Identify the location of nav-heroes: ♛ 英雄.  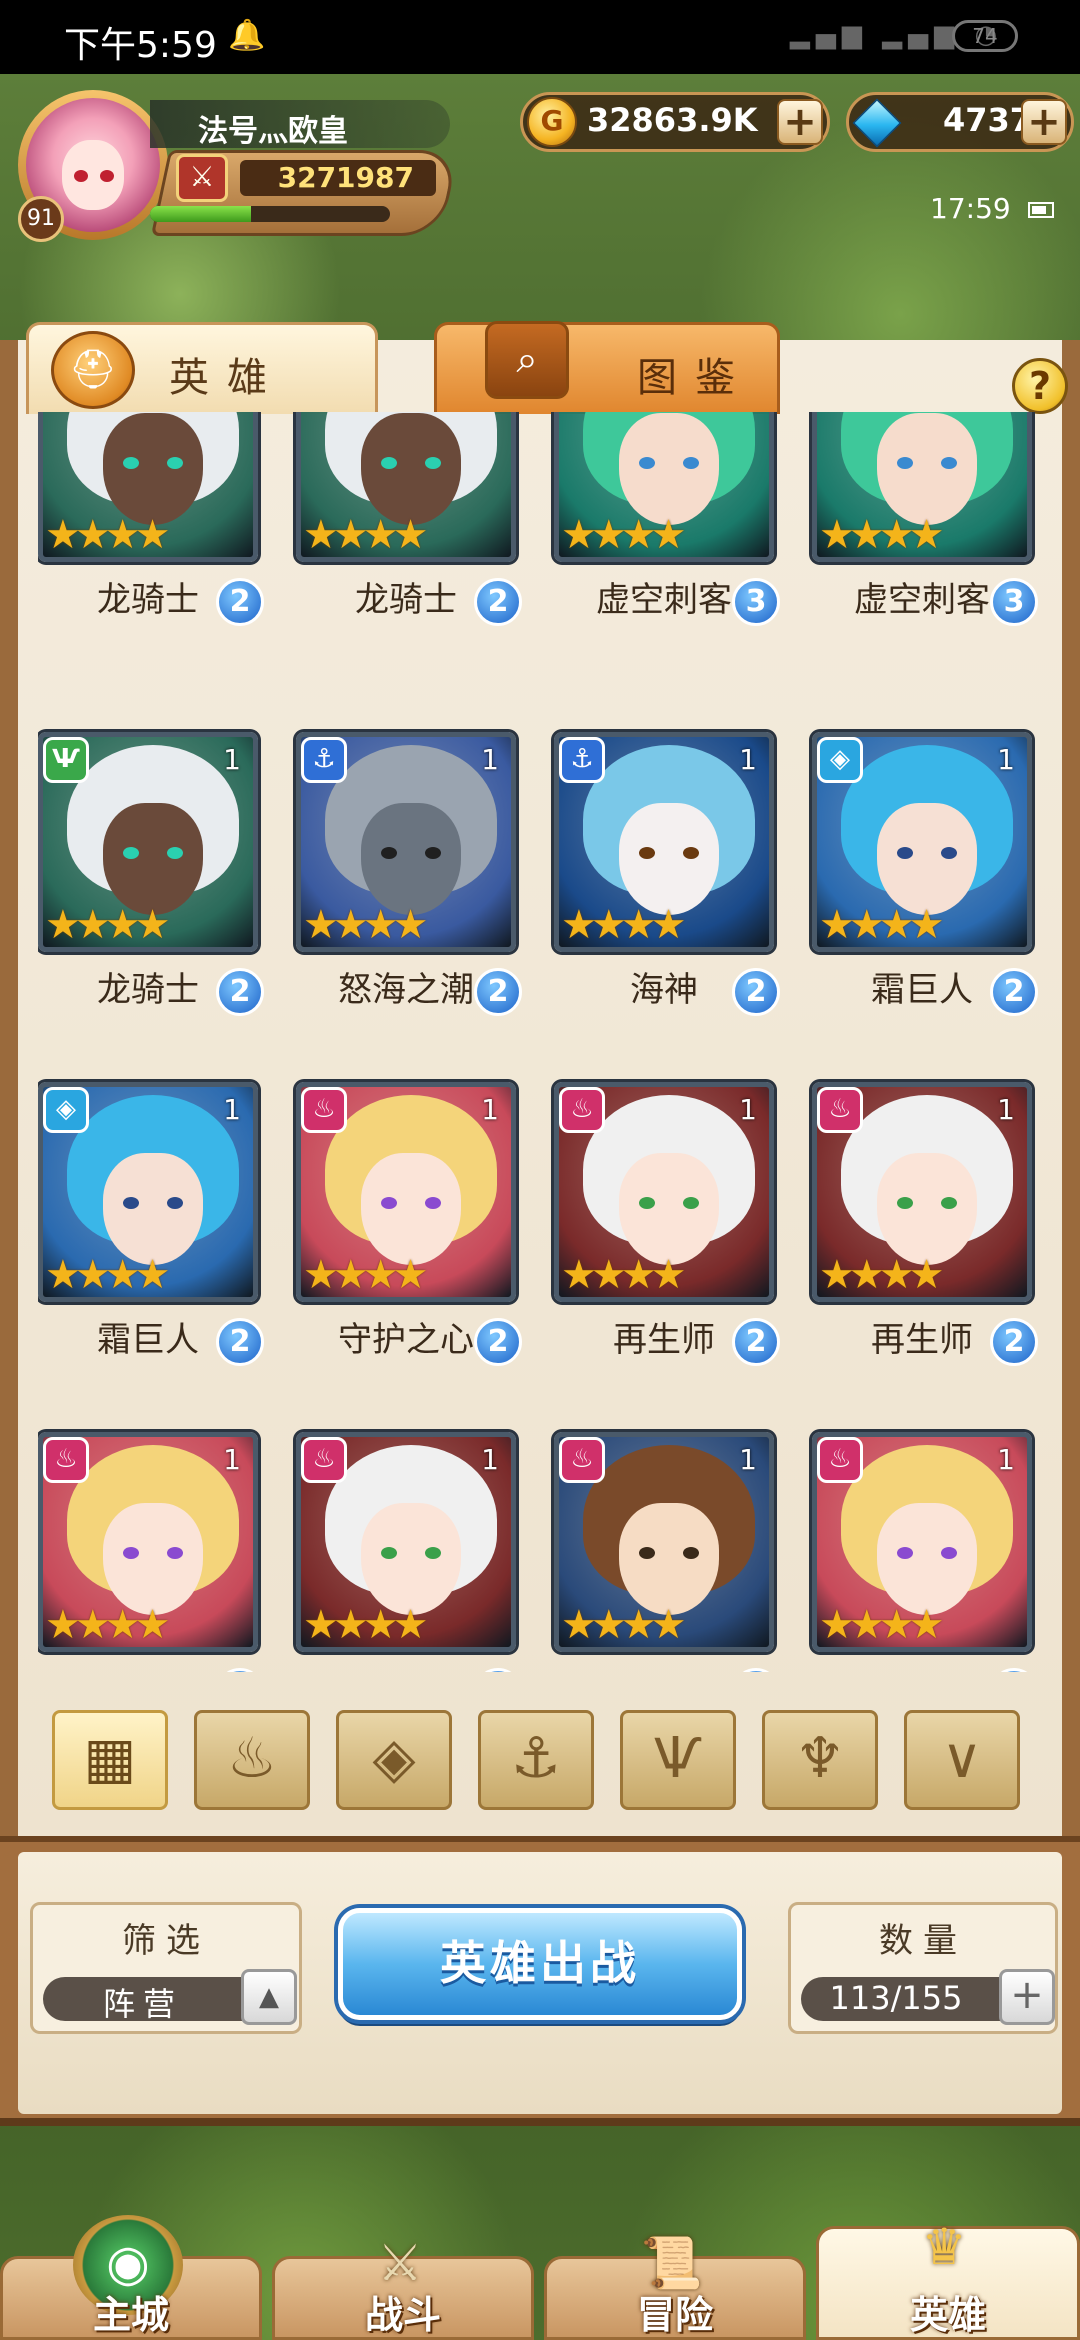
(948, 2279).